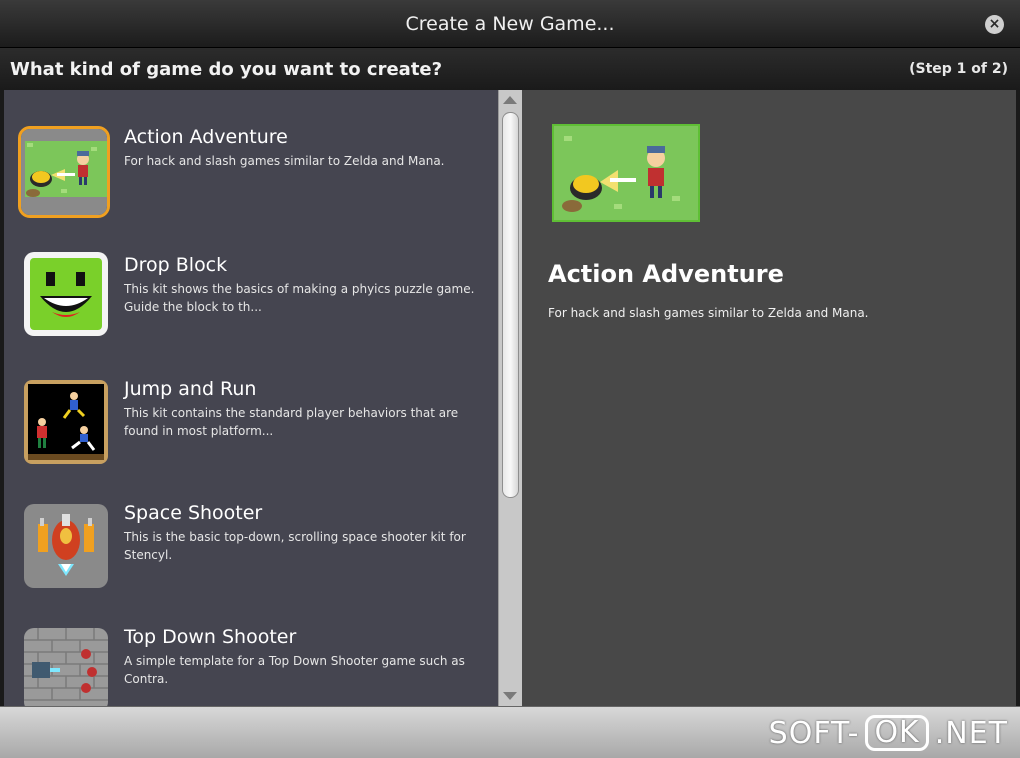 The image size is (1020, 758). What do you see at coordinates (510, 305) in the screenshot?
I see `scrollbar-thumb` at bounding box center [510, 305].